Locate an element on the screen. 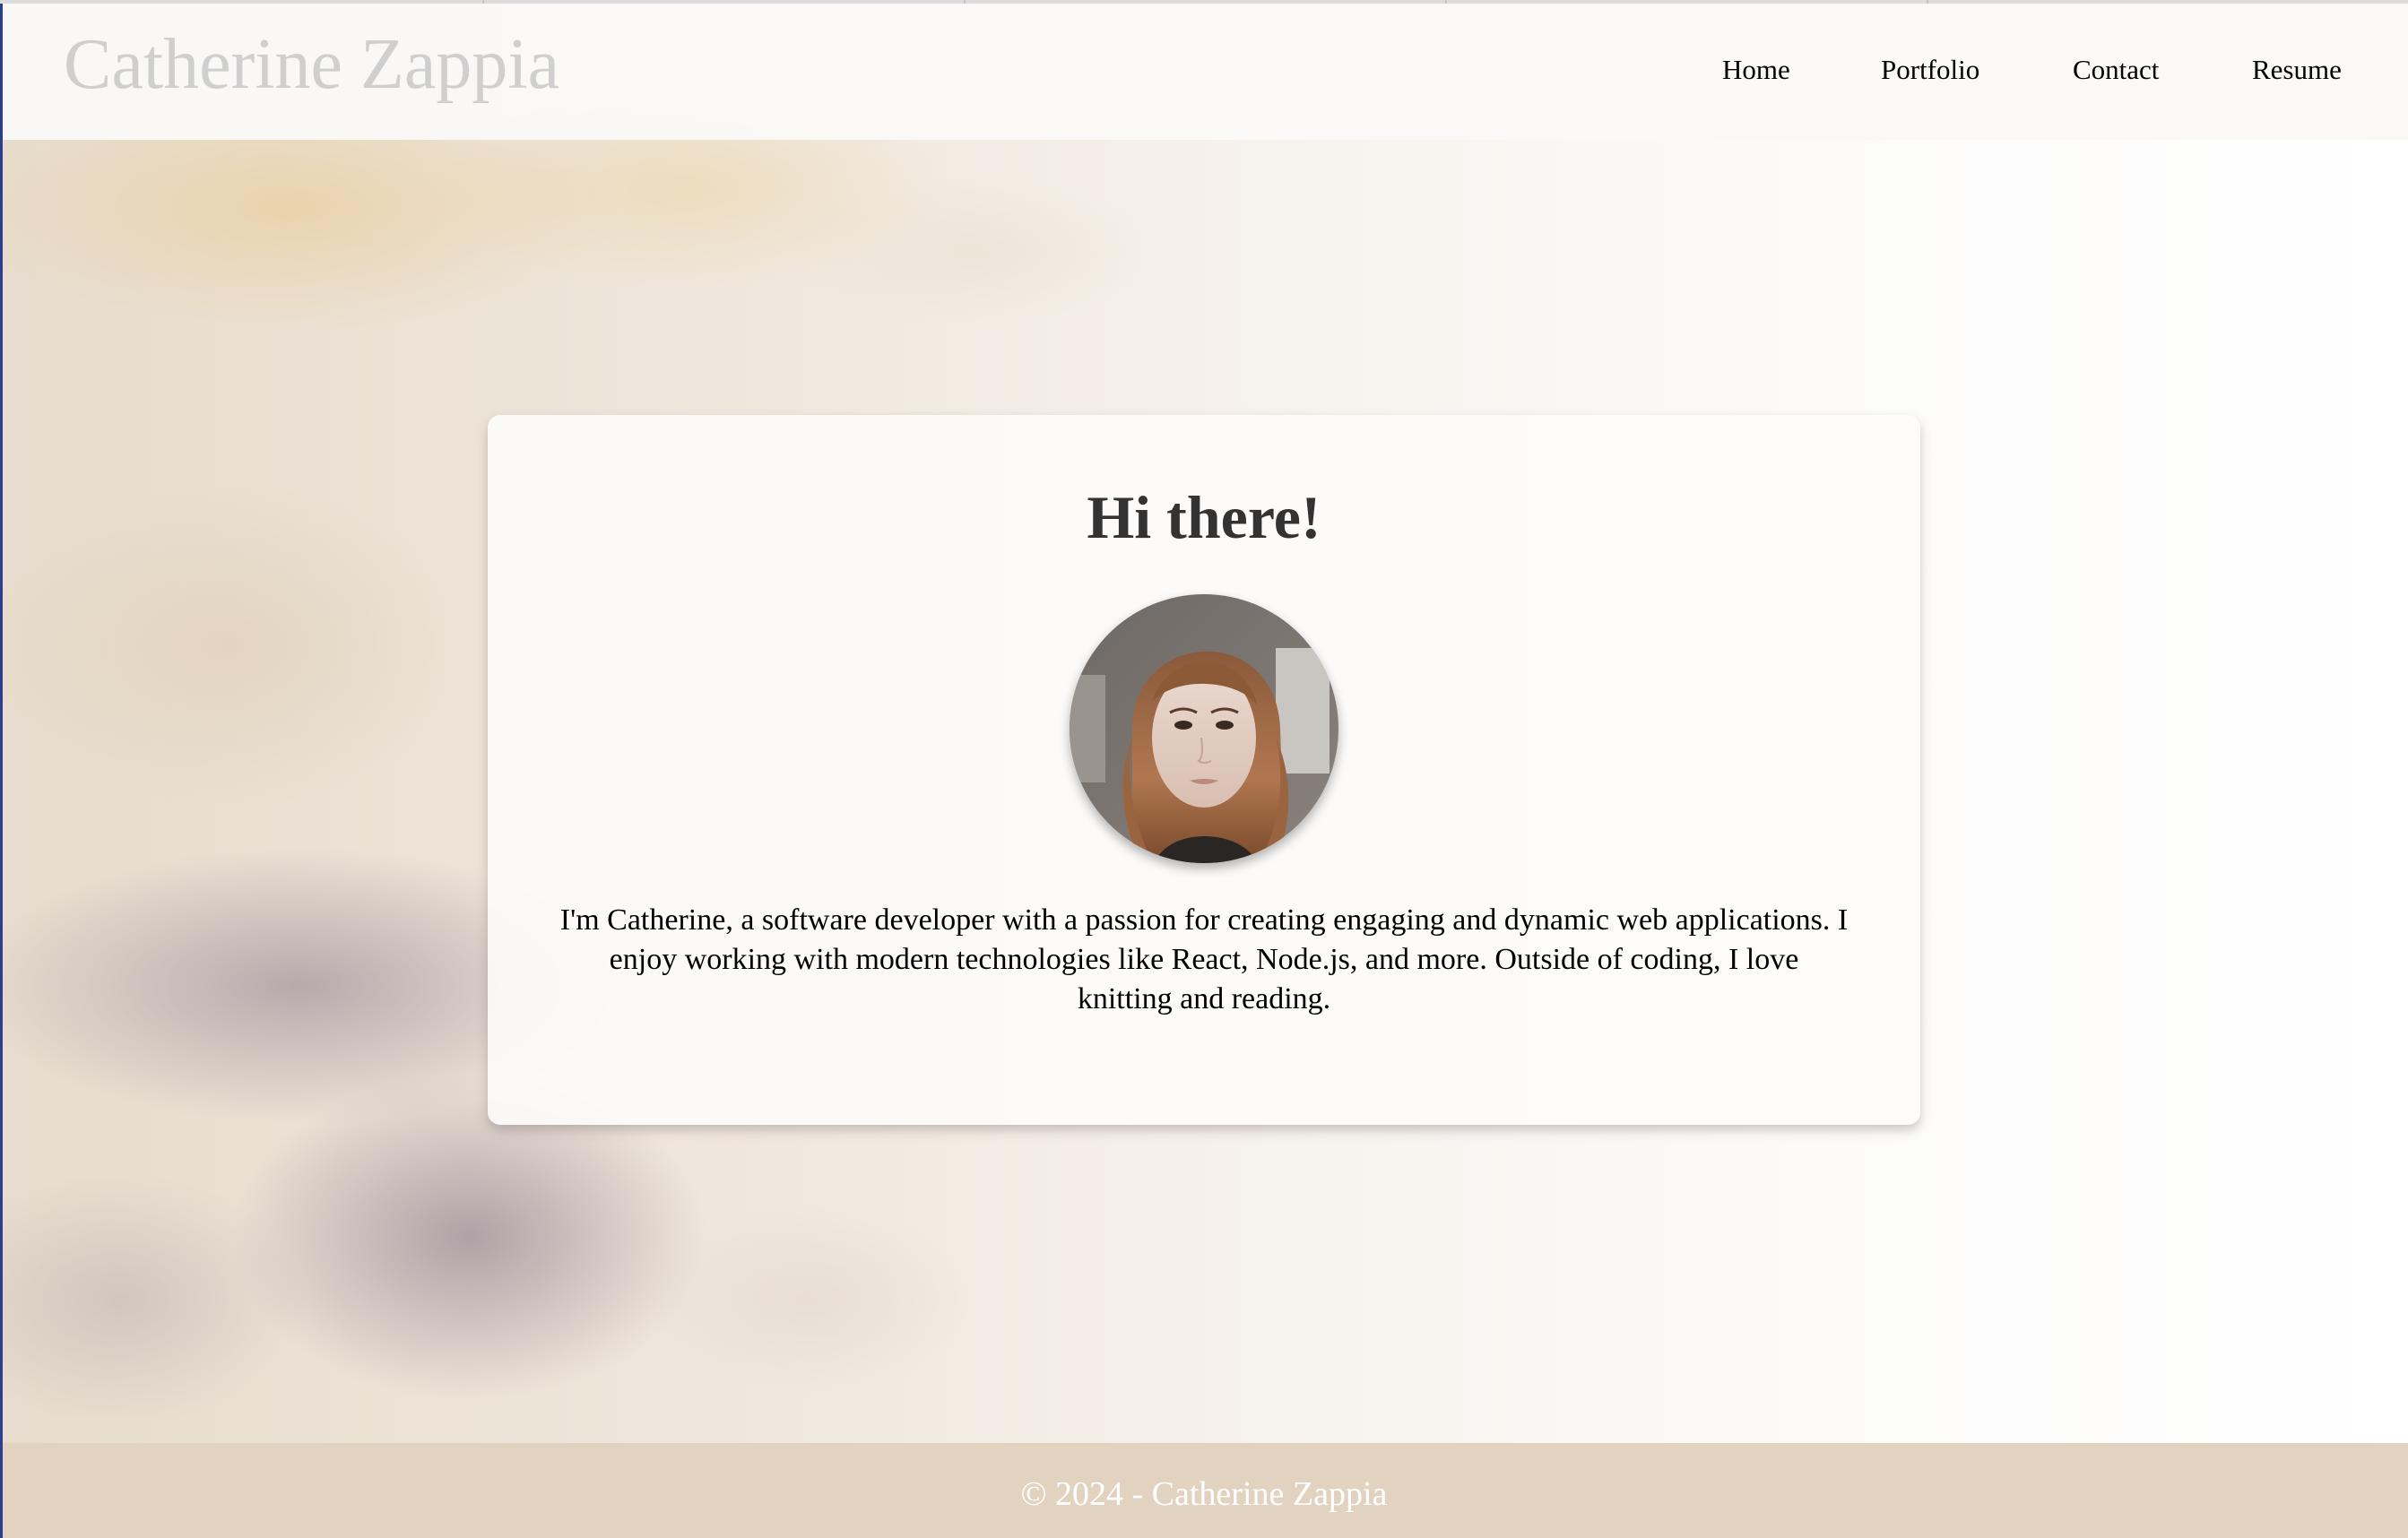 The width and height of the screenshot is (2408, 1538). site-footer: © 2024 - Catherine Zappia is located at coordinates (1204, 1490).